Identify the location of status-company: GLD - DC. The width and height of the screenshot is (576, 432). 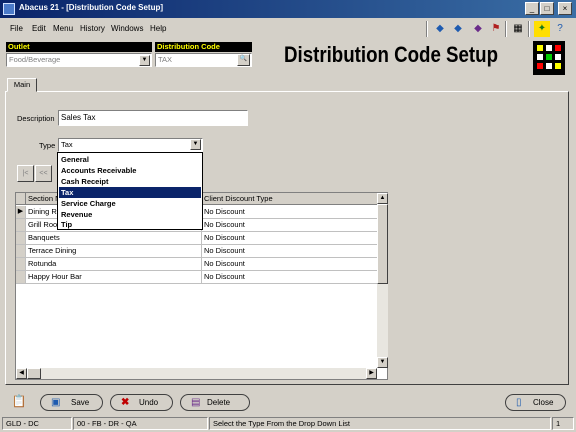
(37, 423).